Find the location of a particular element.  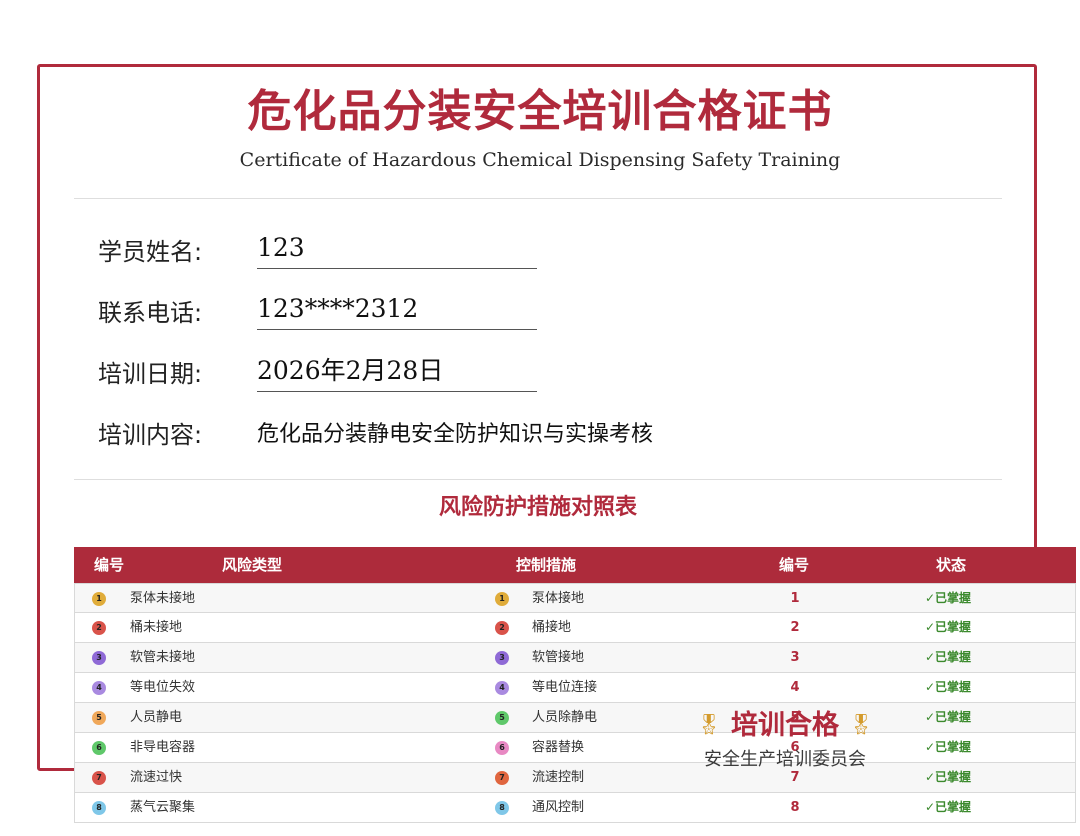

training-date-value: 2026年2月28日 is located at coordinates (397, 373).